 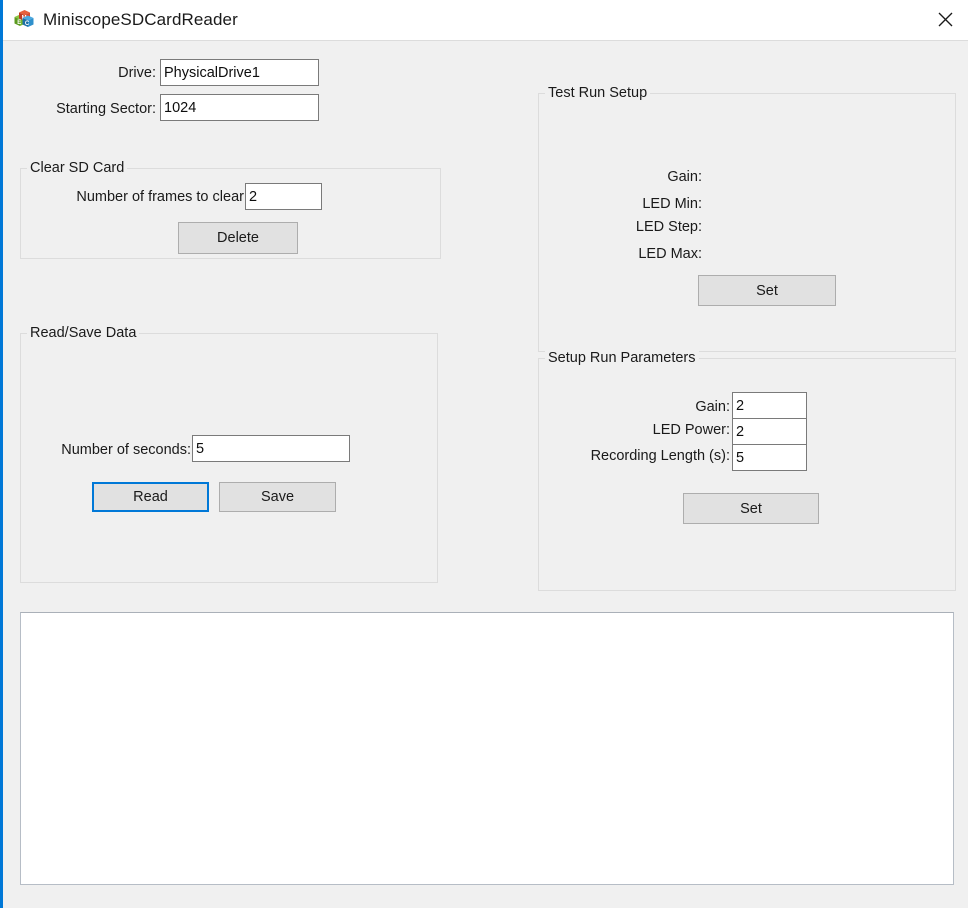 I want to click on number-of-seconds-input, so click(x=271, y=448).